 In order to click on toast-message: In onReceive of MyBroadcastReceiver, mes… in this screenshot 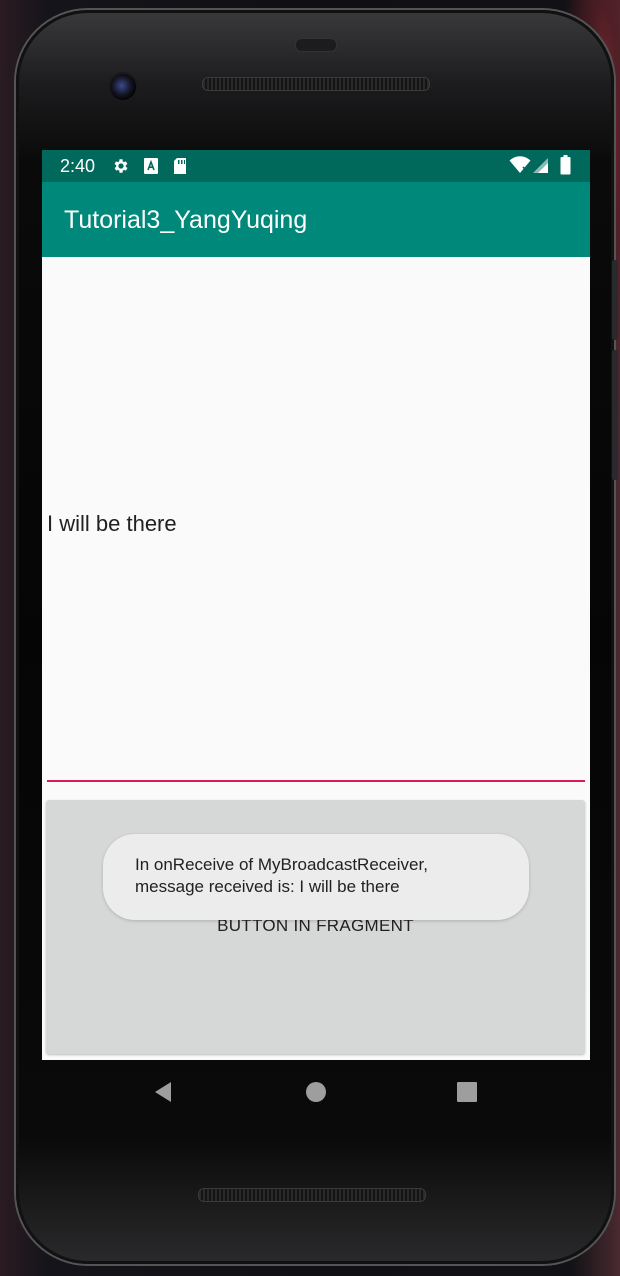, I will do `click(316, 877)`.